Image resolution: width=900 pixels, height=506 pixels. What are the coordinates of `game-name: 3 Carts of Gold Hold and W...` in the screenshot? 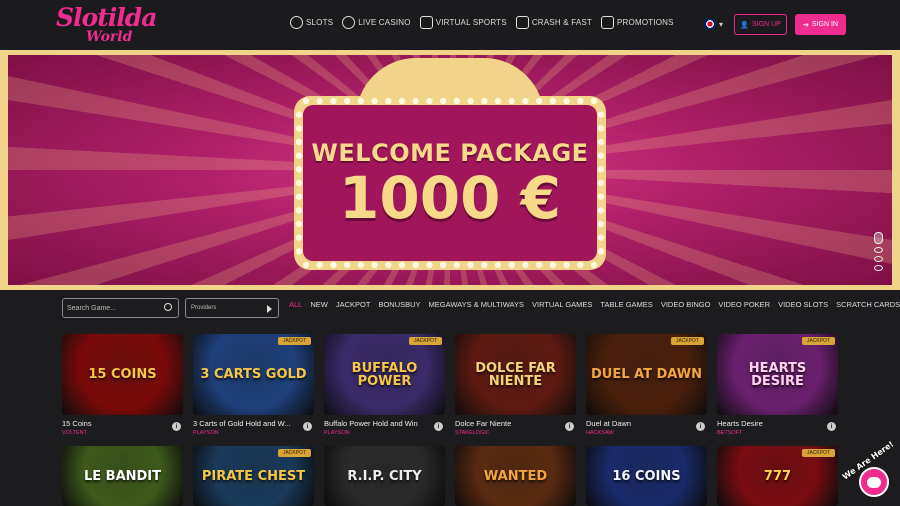 It's located at (245, 423).